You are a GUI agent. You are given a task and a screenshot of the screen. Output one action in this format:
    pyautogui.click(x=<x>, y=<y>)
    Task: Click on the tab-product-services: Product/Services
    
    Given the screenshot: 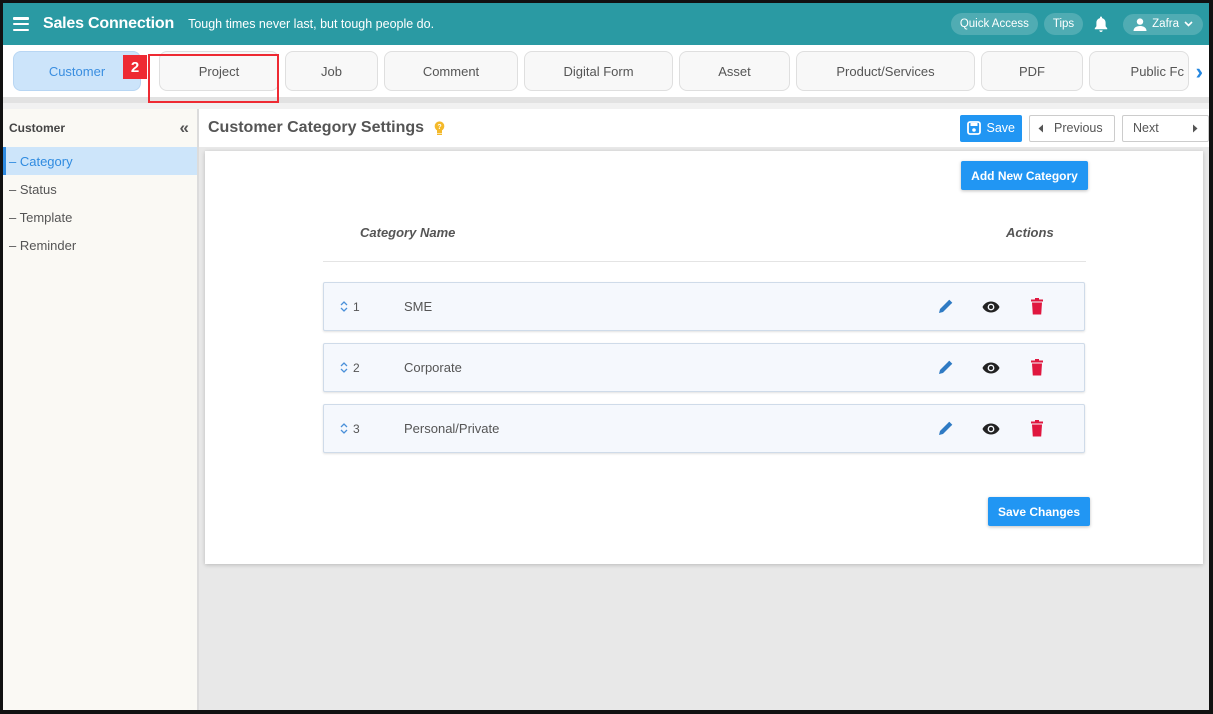 What is the action you would take?
    pyautogui.click(x=885, y=71)
    